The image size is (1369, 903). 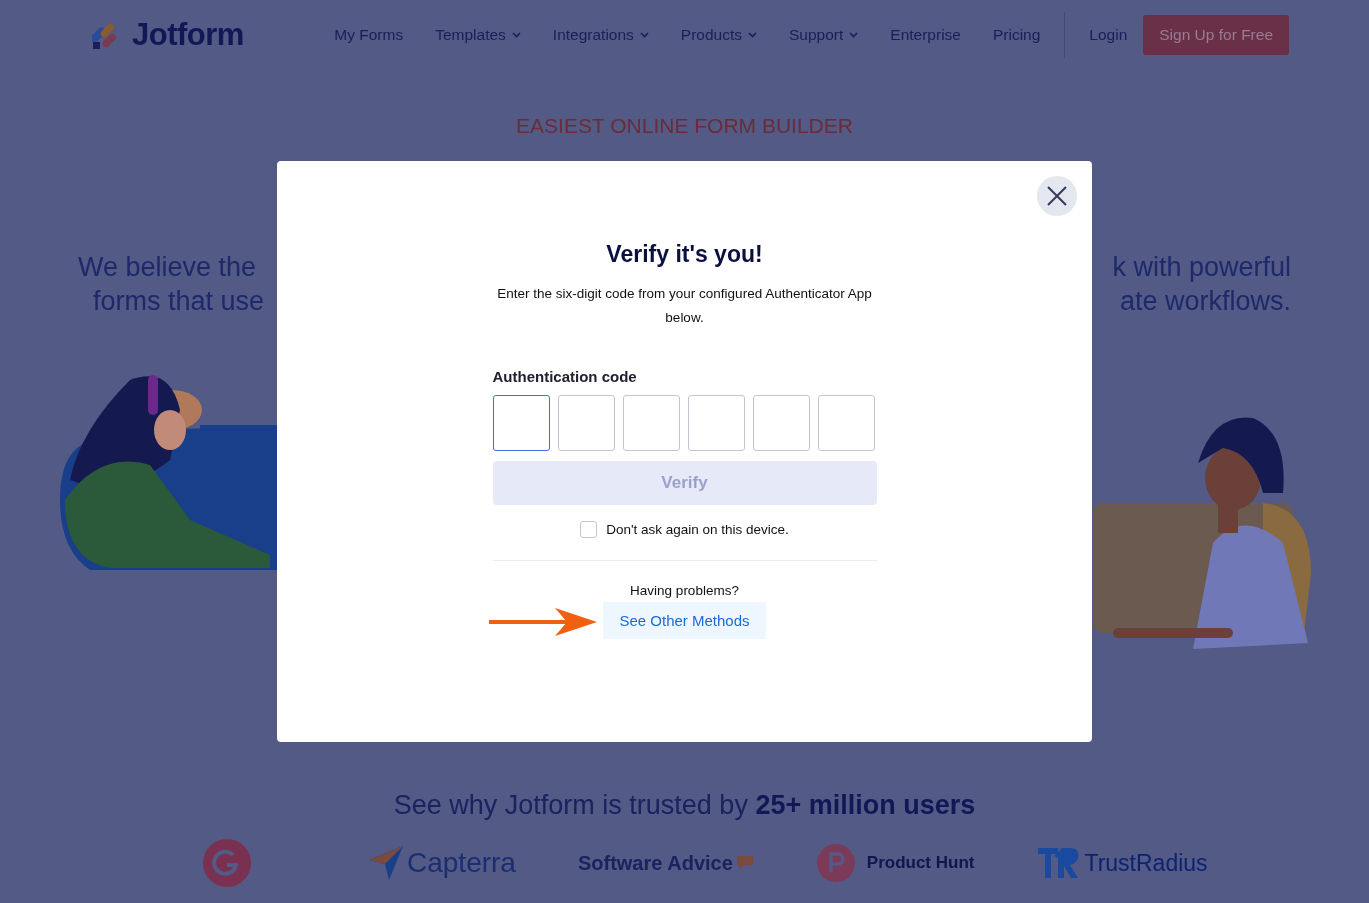 What do you see at coordinates (386, 863) in the screenshot?
I see `paper-plane-icon` at bounding box center [386, 863].